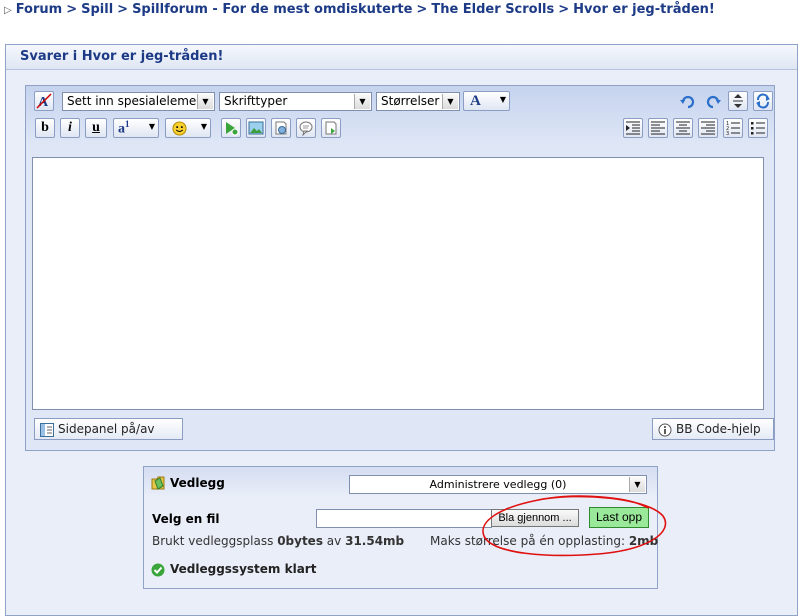 This screenshot has width=800, height=616. I want to click on sidepanel-toggle-button: Sidepanel på/av, so click(108, 429).